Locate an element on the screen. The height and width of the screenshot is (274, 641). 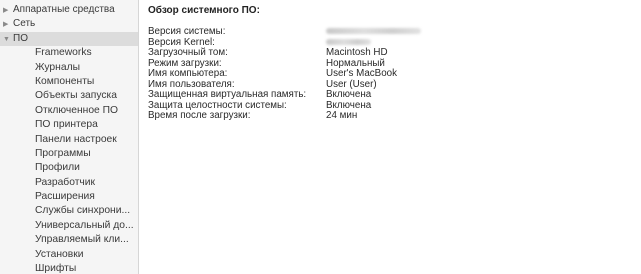
sidebar-item: Отключенное ПО is located at coordinates (69, 111).